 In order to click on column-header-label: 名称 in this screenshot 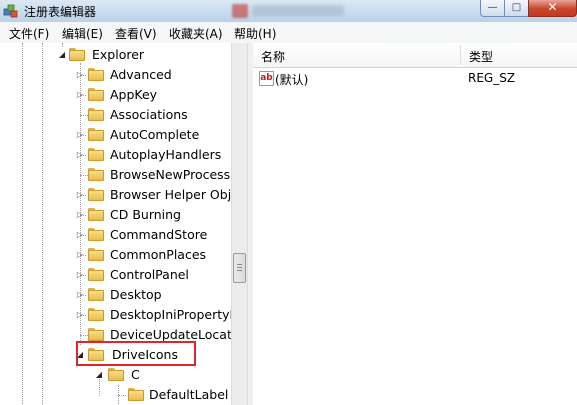, I will do `click(273, 57)`.